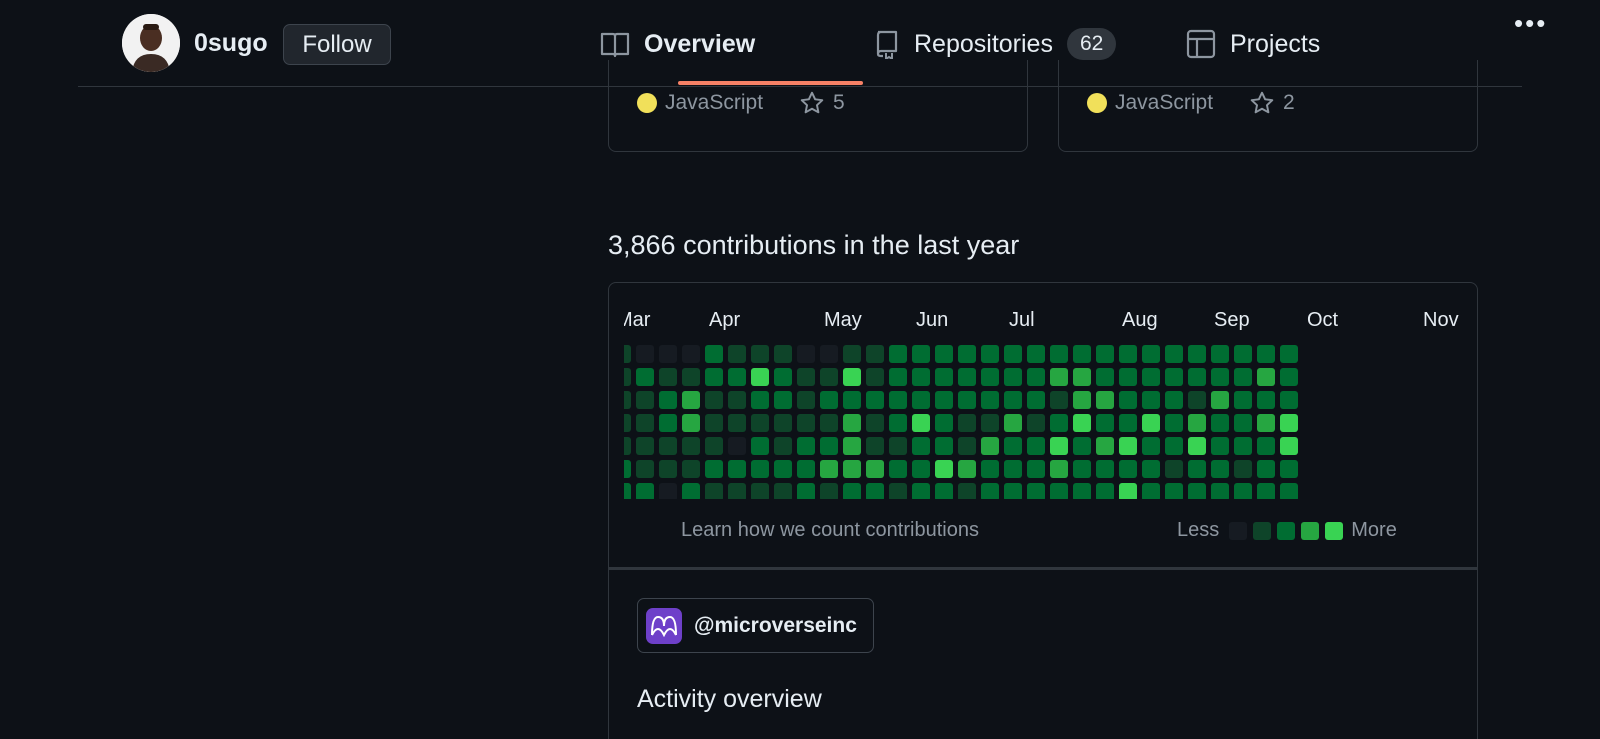  I want to click on repo-card: JavaScript 2, so click(1268, 106).